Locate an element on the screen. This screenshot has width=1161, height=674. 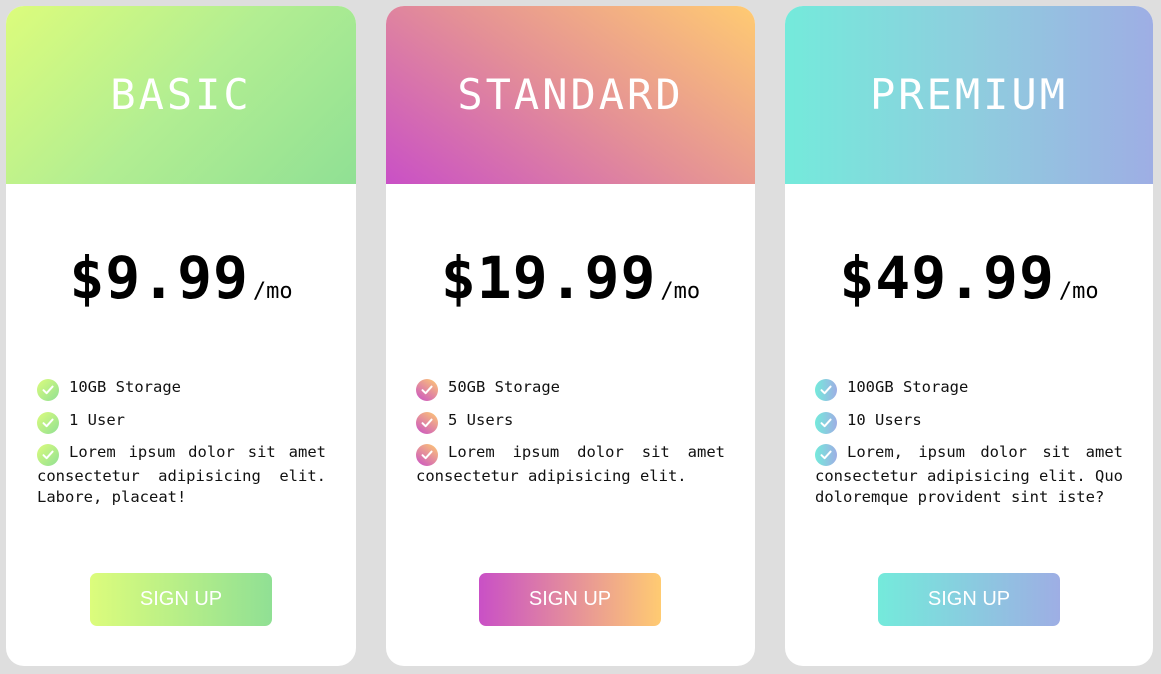
price-amount: $49.99 is located at coordinates (947, 278).